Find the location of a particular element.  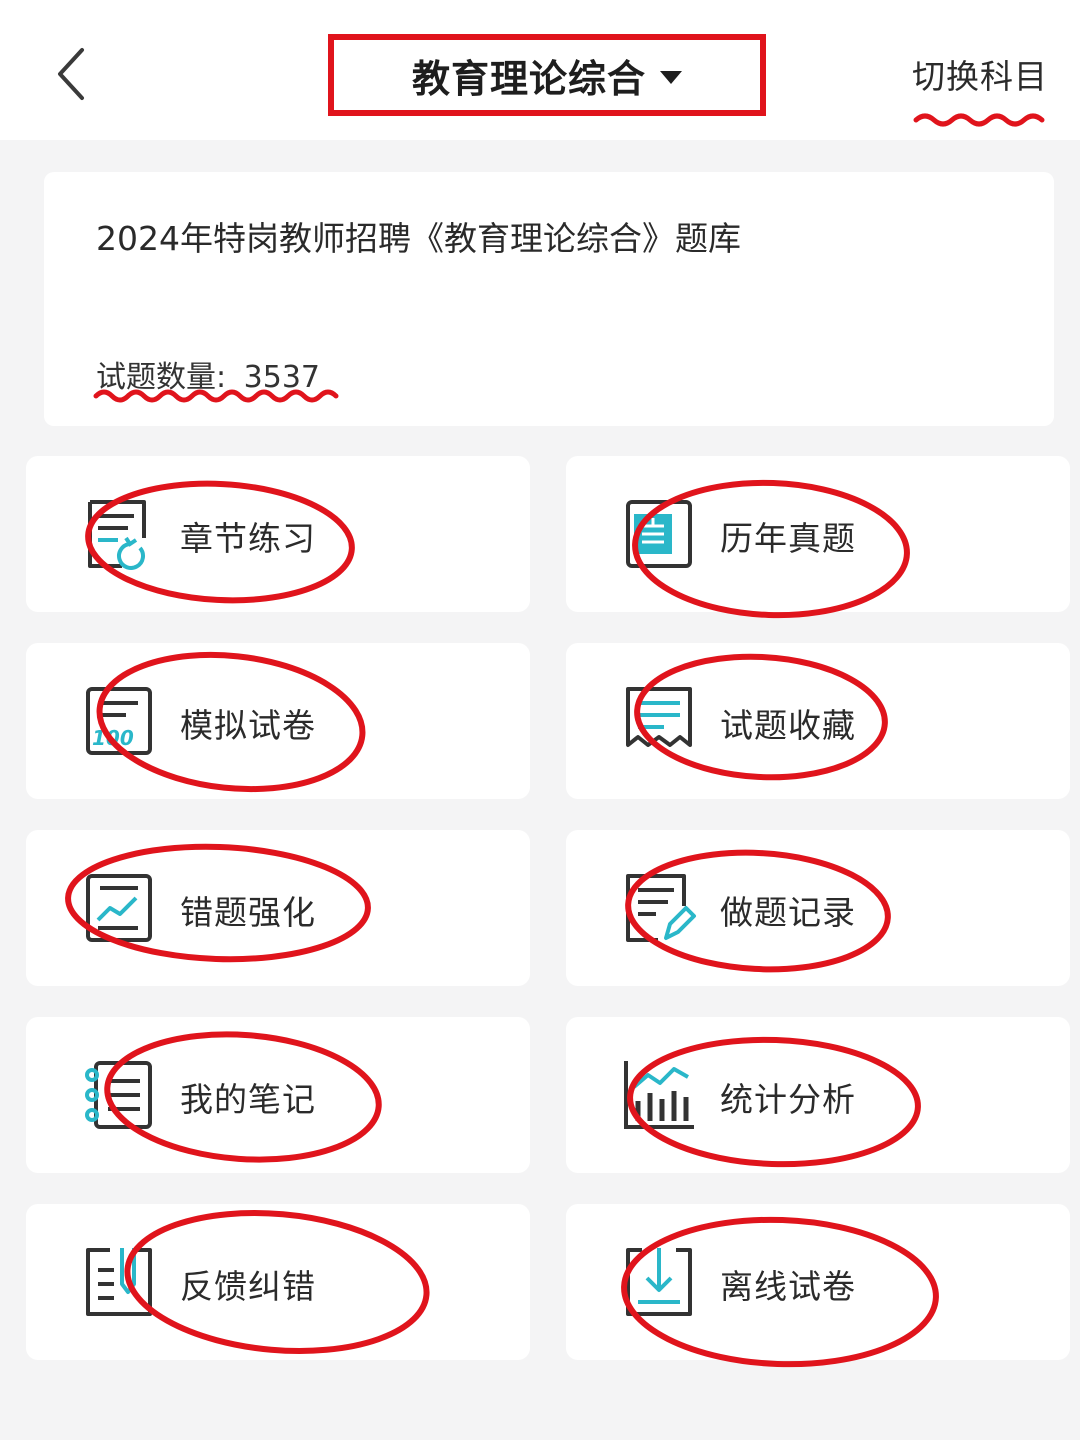

statistics-icon is located at coordinates (659, 1095).